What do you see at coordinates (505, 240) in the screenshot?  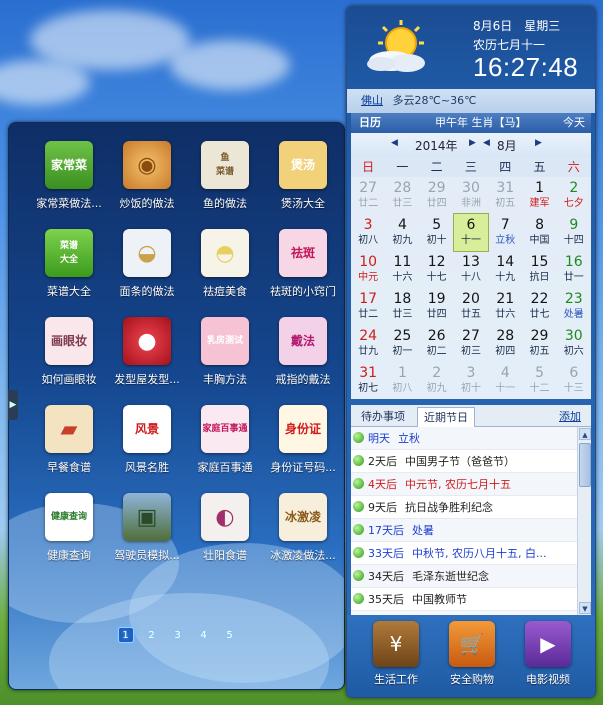 I see `lunar-day: 立秋` at bounding box center [505, 240].